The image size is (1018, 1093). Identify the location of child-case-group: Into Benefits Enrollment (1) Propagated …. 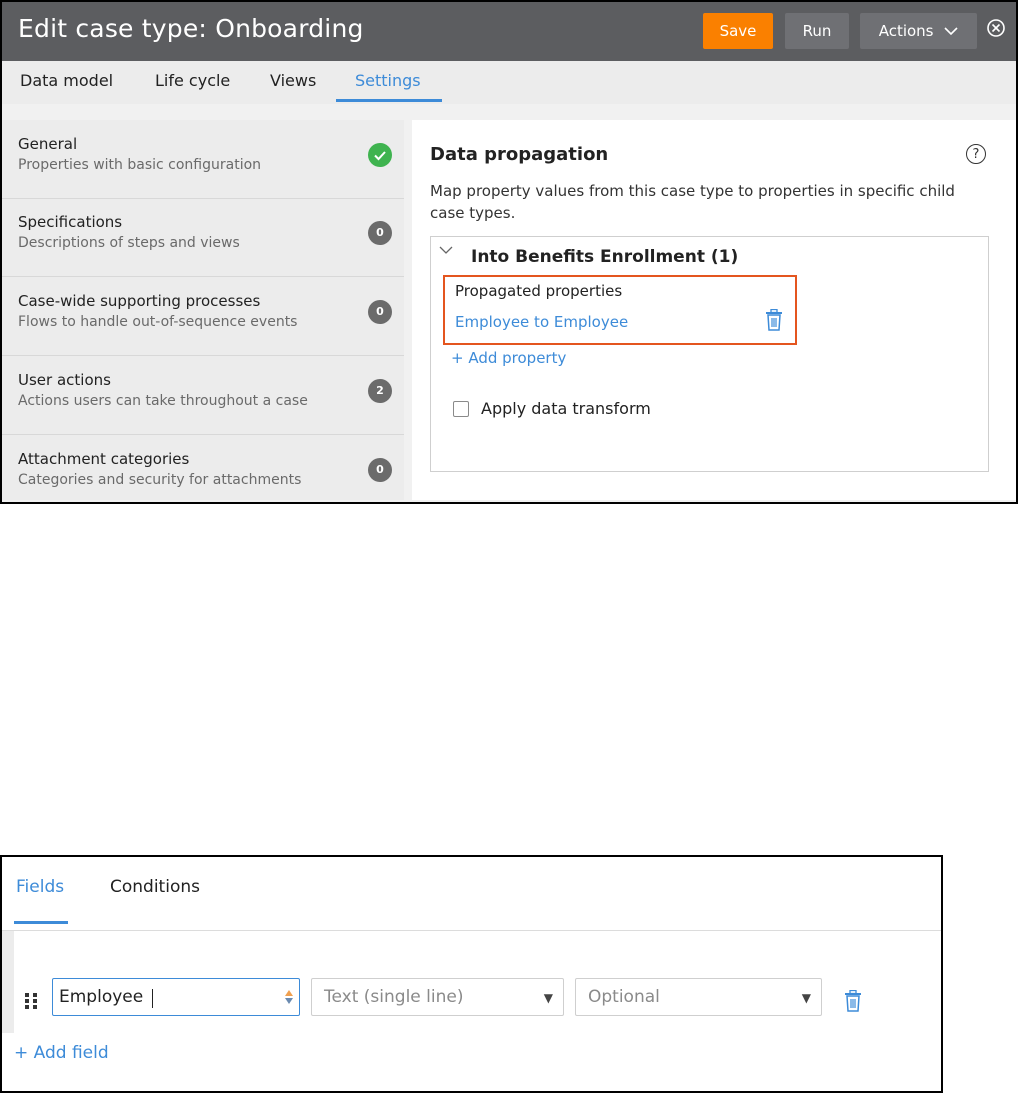
(709, 354).